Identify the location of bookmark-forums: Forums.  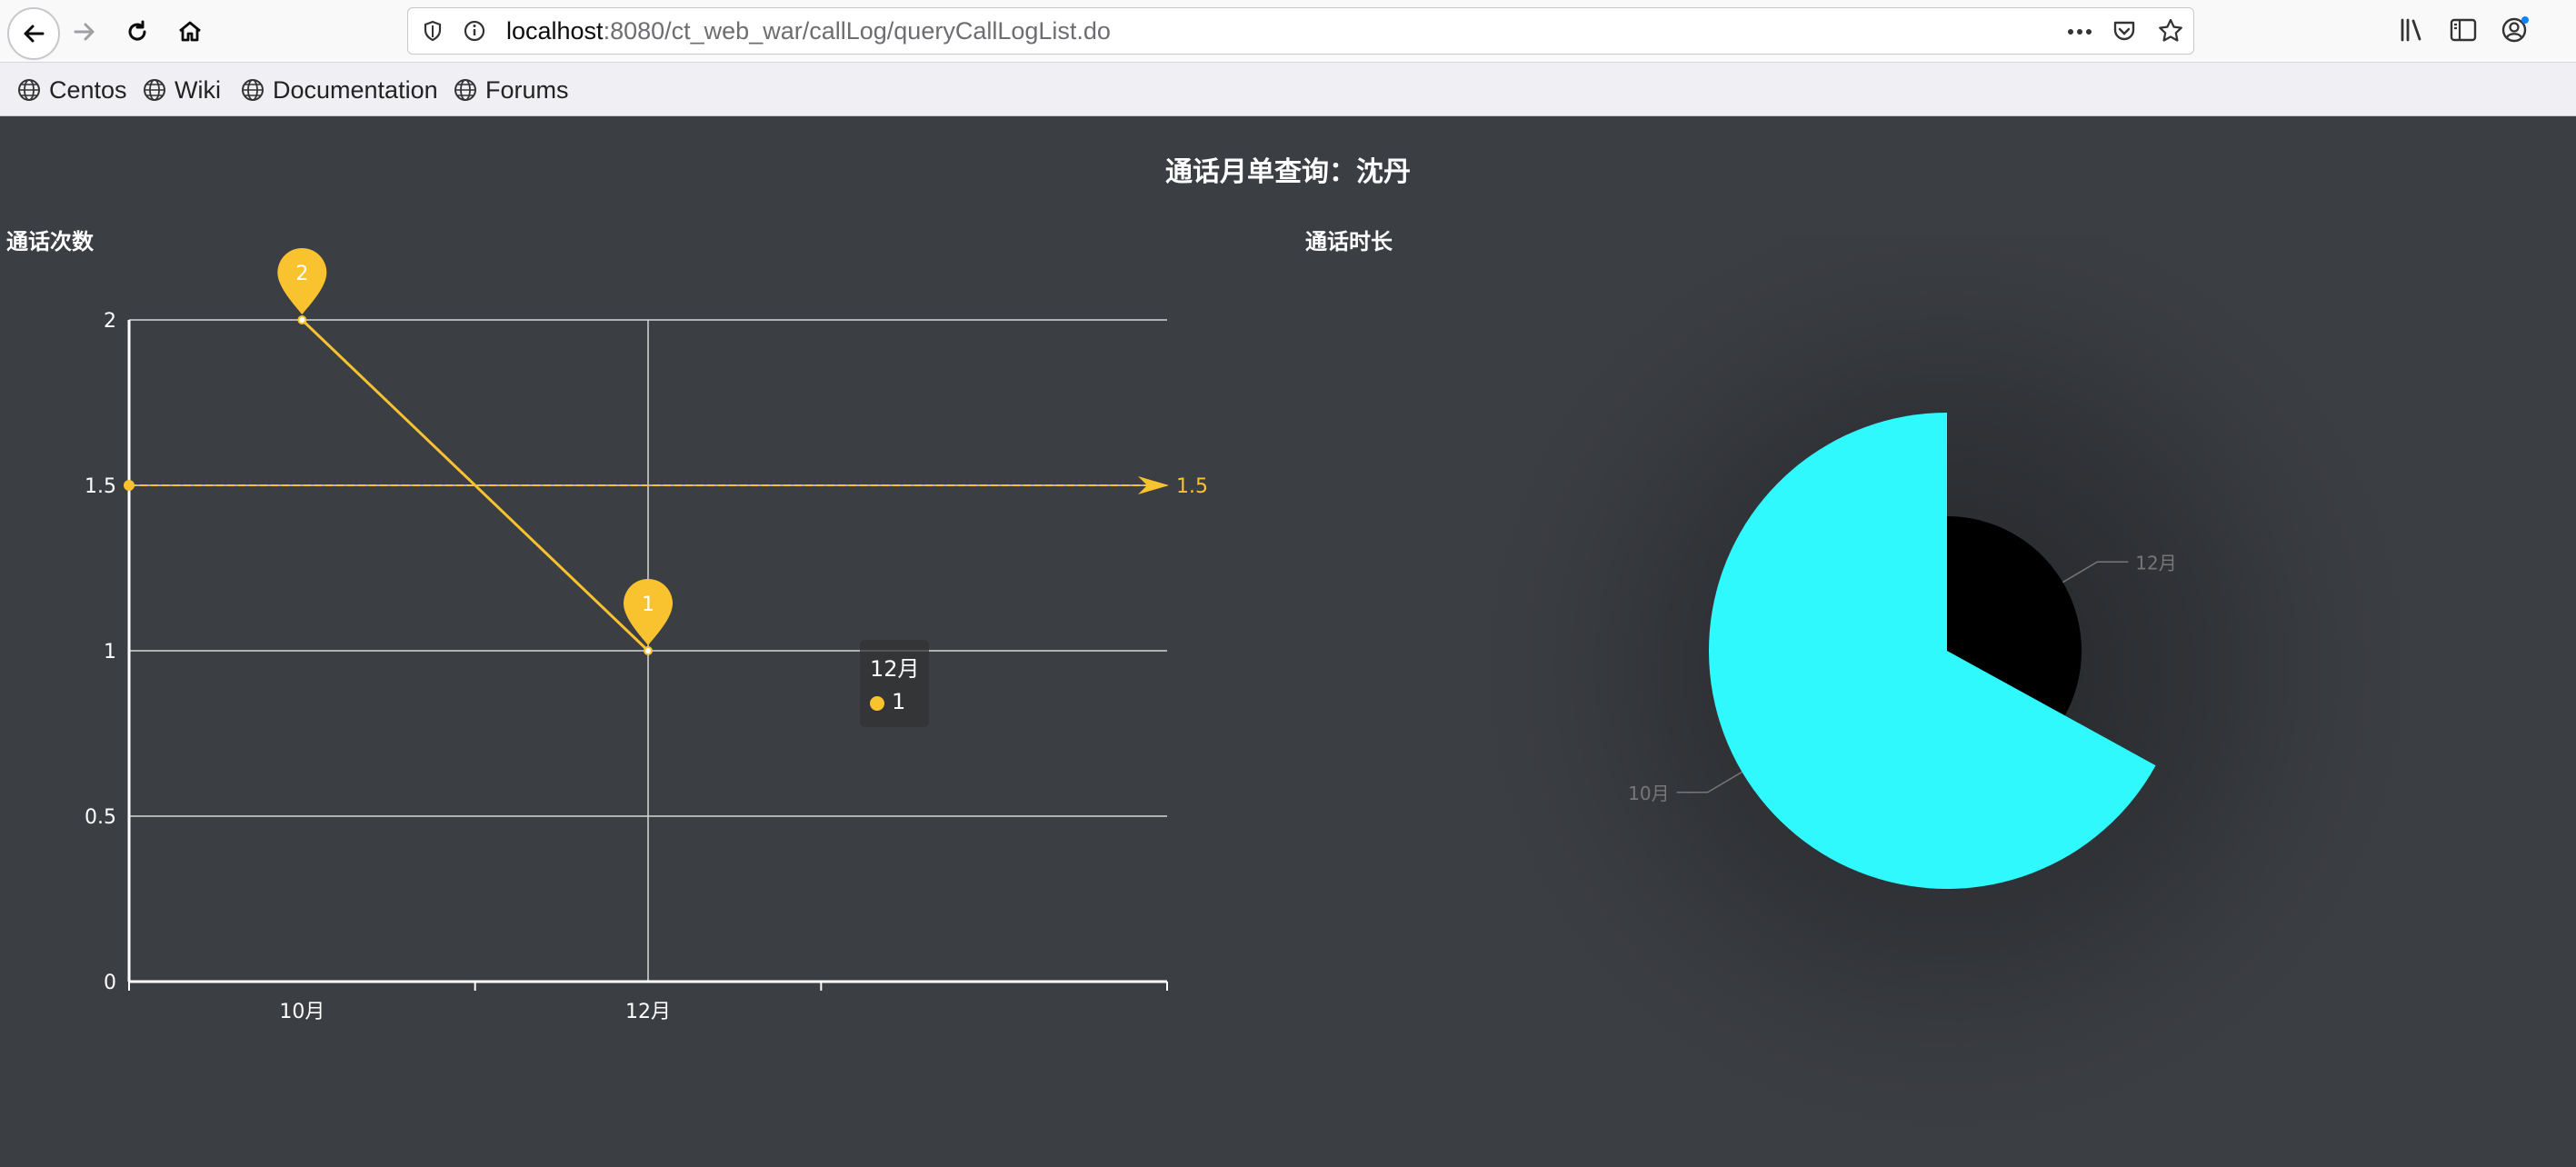
(511, 90).